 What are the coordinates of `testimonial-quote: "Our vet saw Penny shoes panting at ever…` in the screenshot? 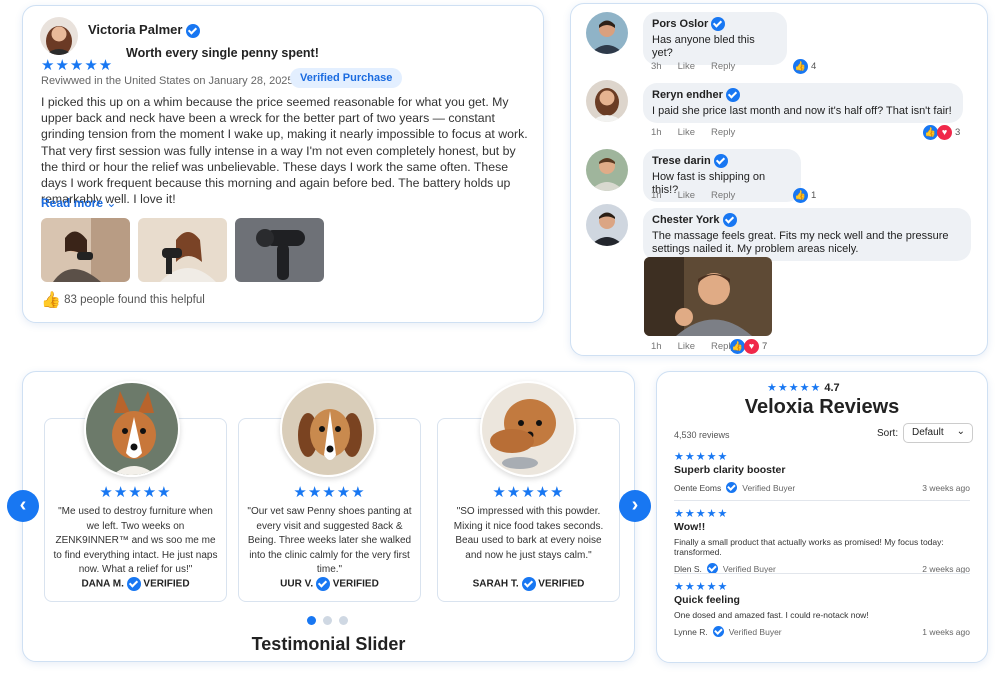 It's located at (329, 540).